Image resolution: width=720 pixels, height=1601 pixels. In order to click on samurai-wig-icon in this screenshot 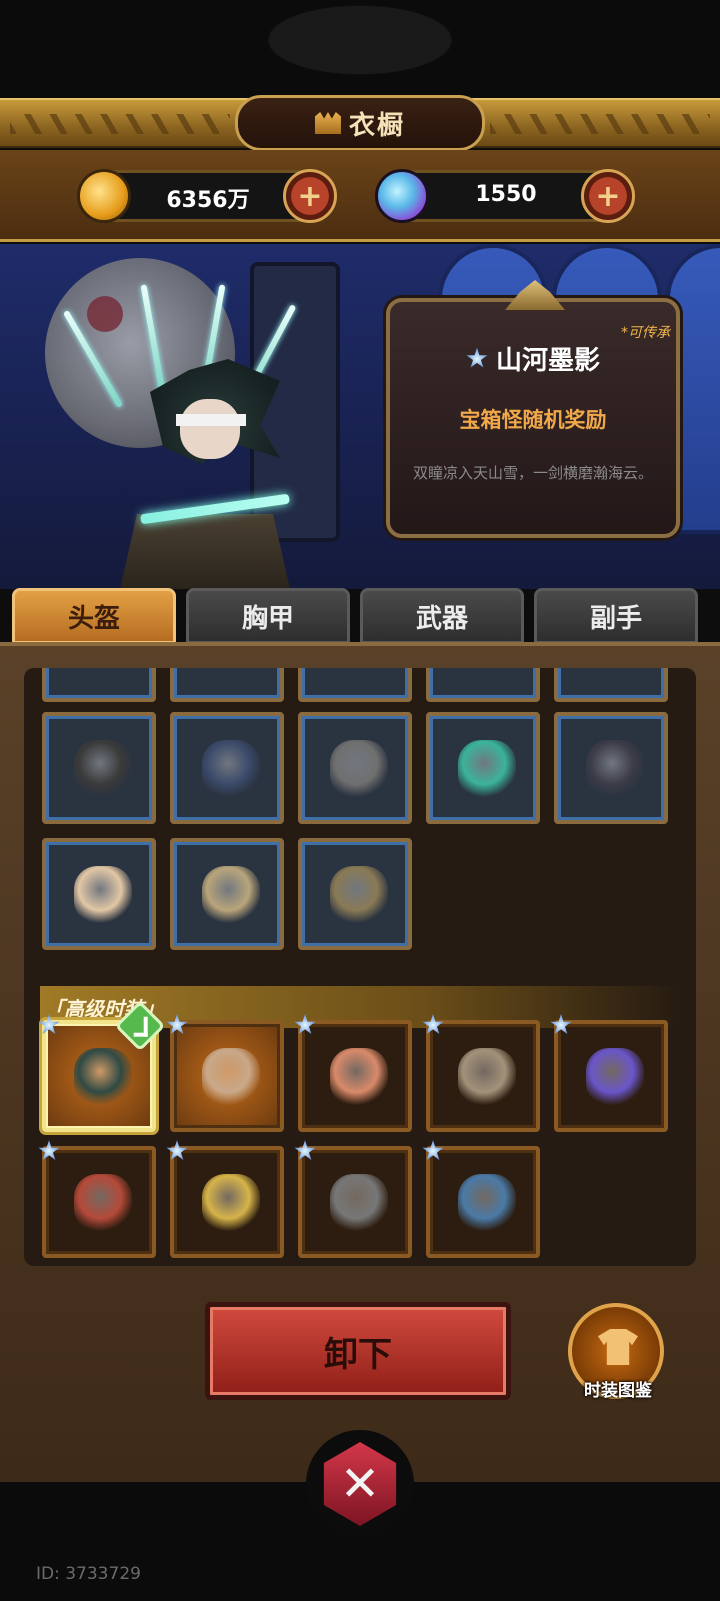, I will do `click(359, 1203)`.